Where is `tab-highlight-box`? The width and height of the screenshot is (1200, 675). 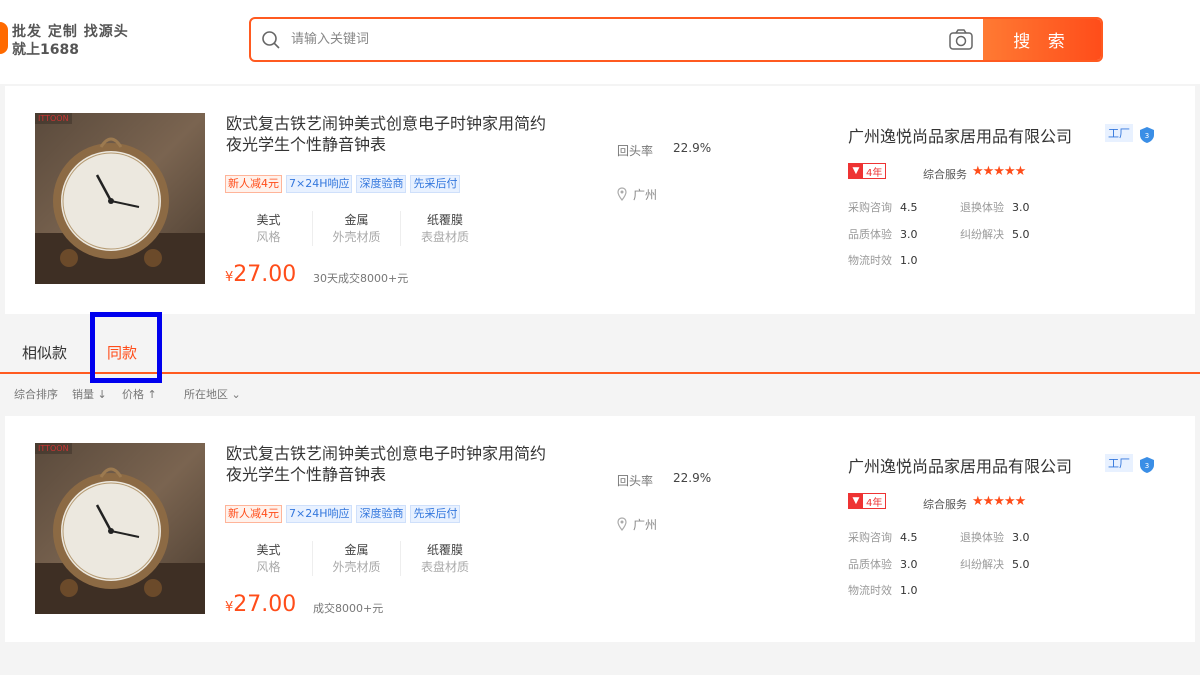 tab-highlight-box is located at coordinates (126, 347).